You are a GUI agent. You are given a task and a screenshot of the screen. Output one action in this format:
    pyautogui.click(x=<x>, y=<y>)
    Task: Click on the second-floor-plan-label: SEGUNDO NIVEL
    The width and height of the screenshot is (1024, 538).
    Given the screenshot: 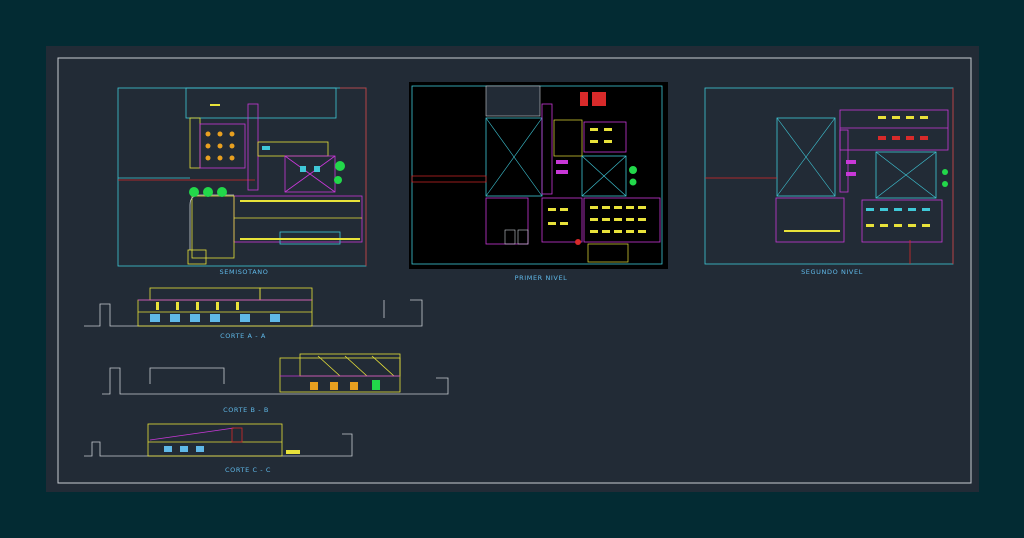 What is the action you would take?
    pyautogui.click(x=832, y=272)
    